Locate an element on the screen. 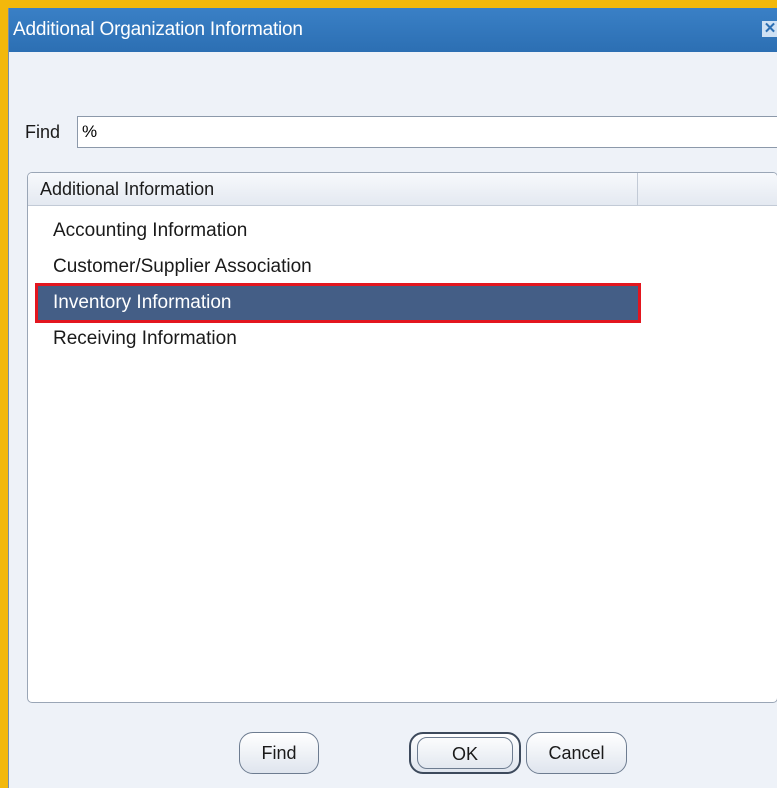 The height and width of the screenshot is (788, 777). find-row: Find is located at coordinates (401, 132).